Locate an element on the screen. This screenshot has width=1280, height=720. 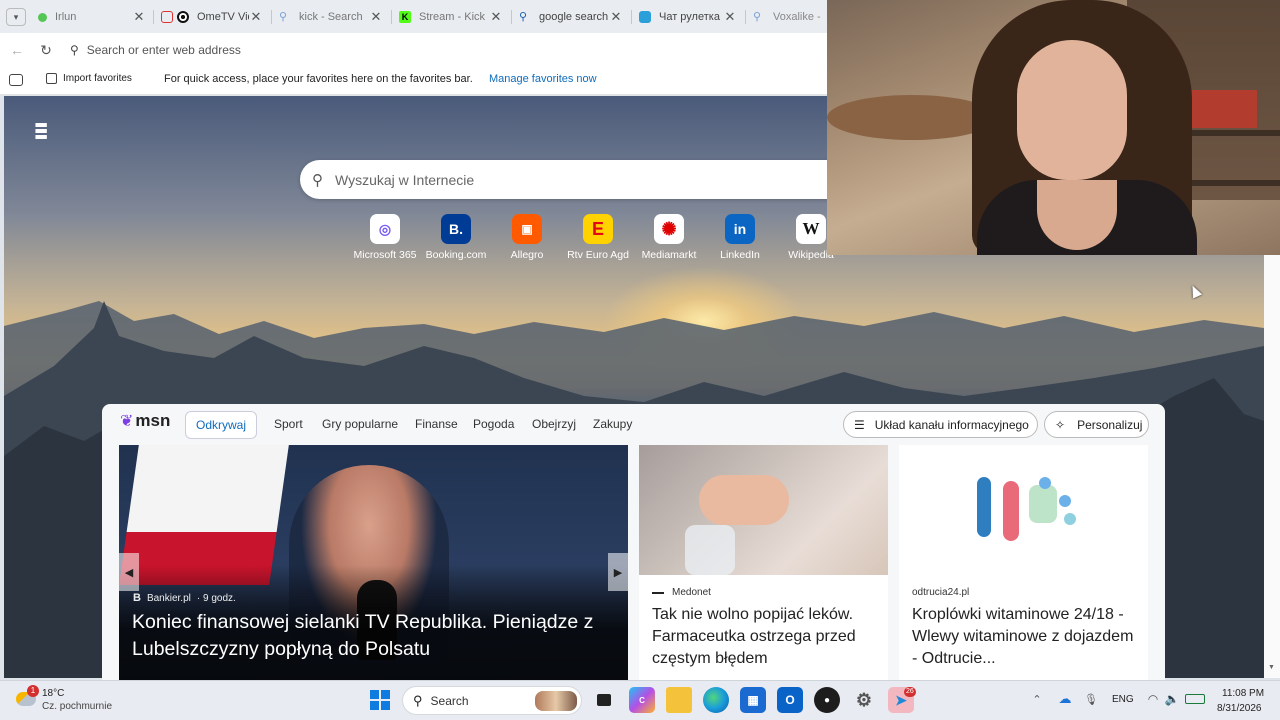
wifi-icon: ◠ is located at coordinates (1153, 699).